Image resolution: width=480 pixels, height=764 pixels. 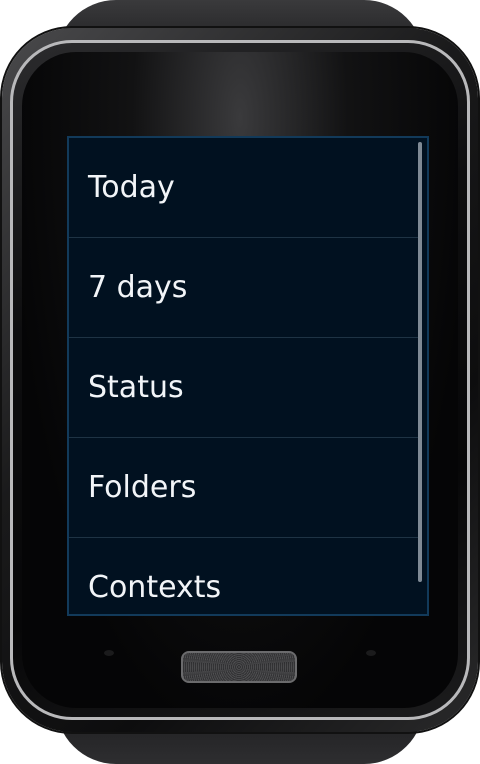 I want to click on scrollbar, so click(x=420, y=362).